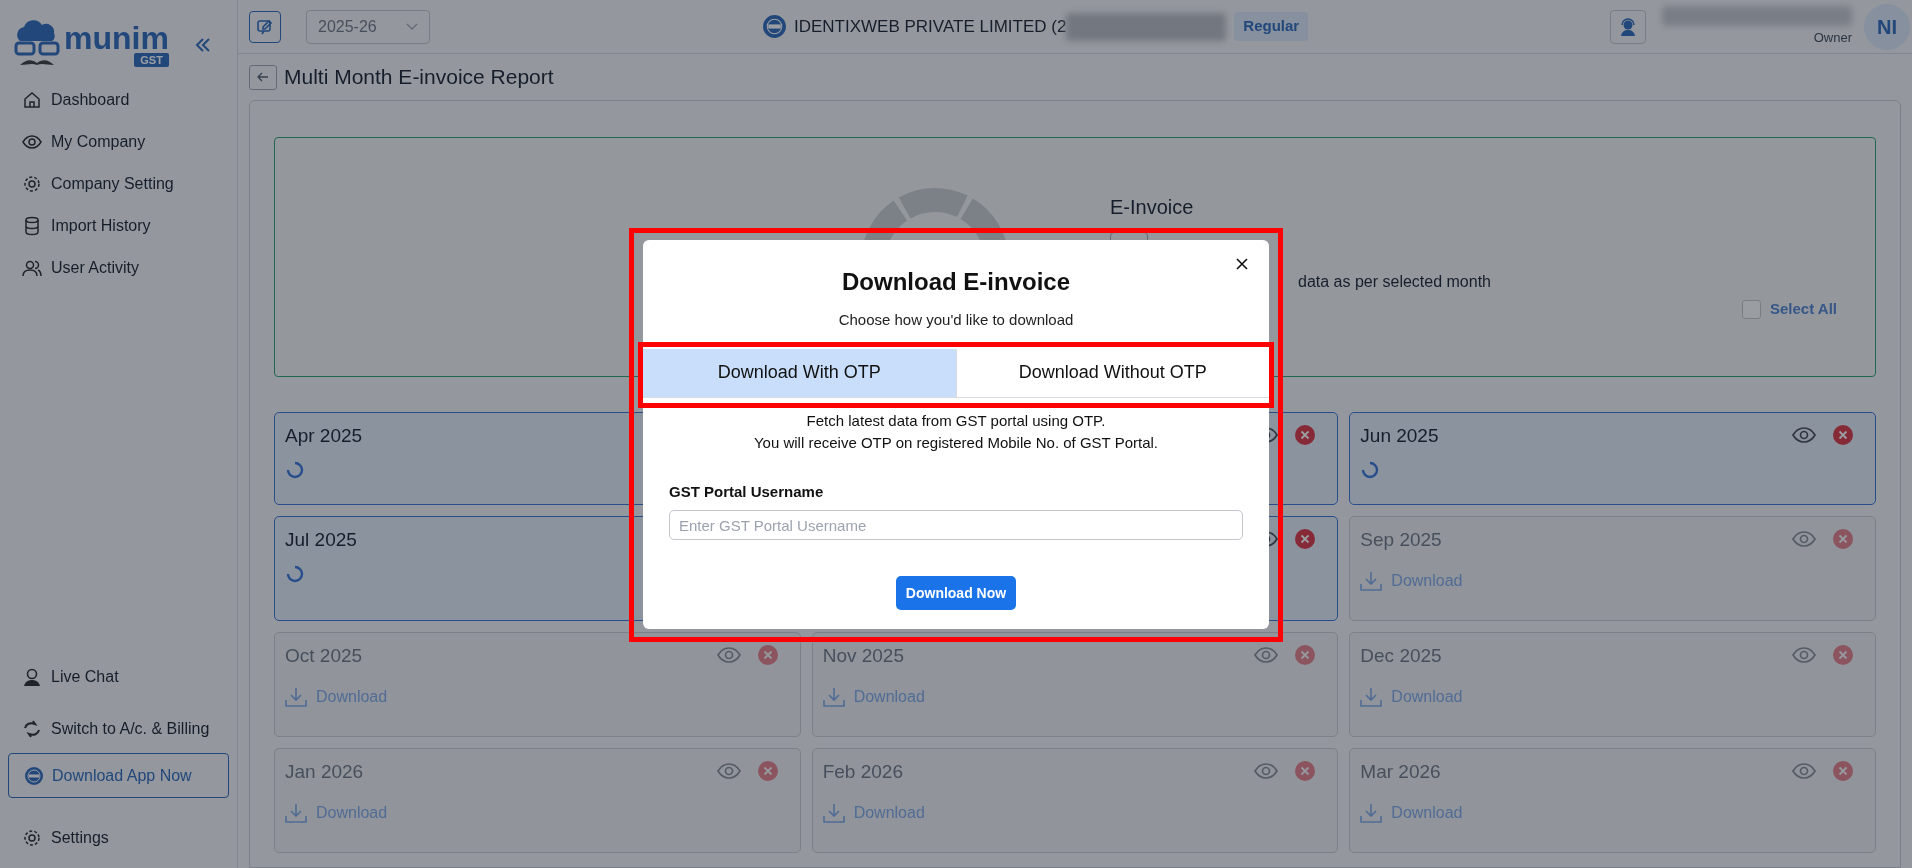 This screenshot has height=868, width=1912. I want to click on month-title: Jun 2025, so click(1399, 436).